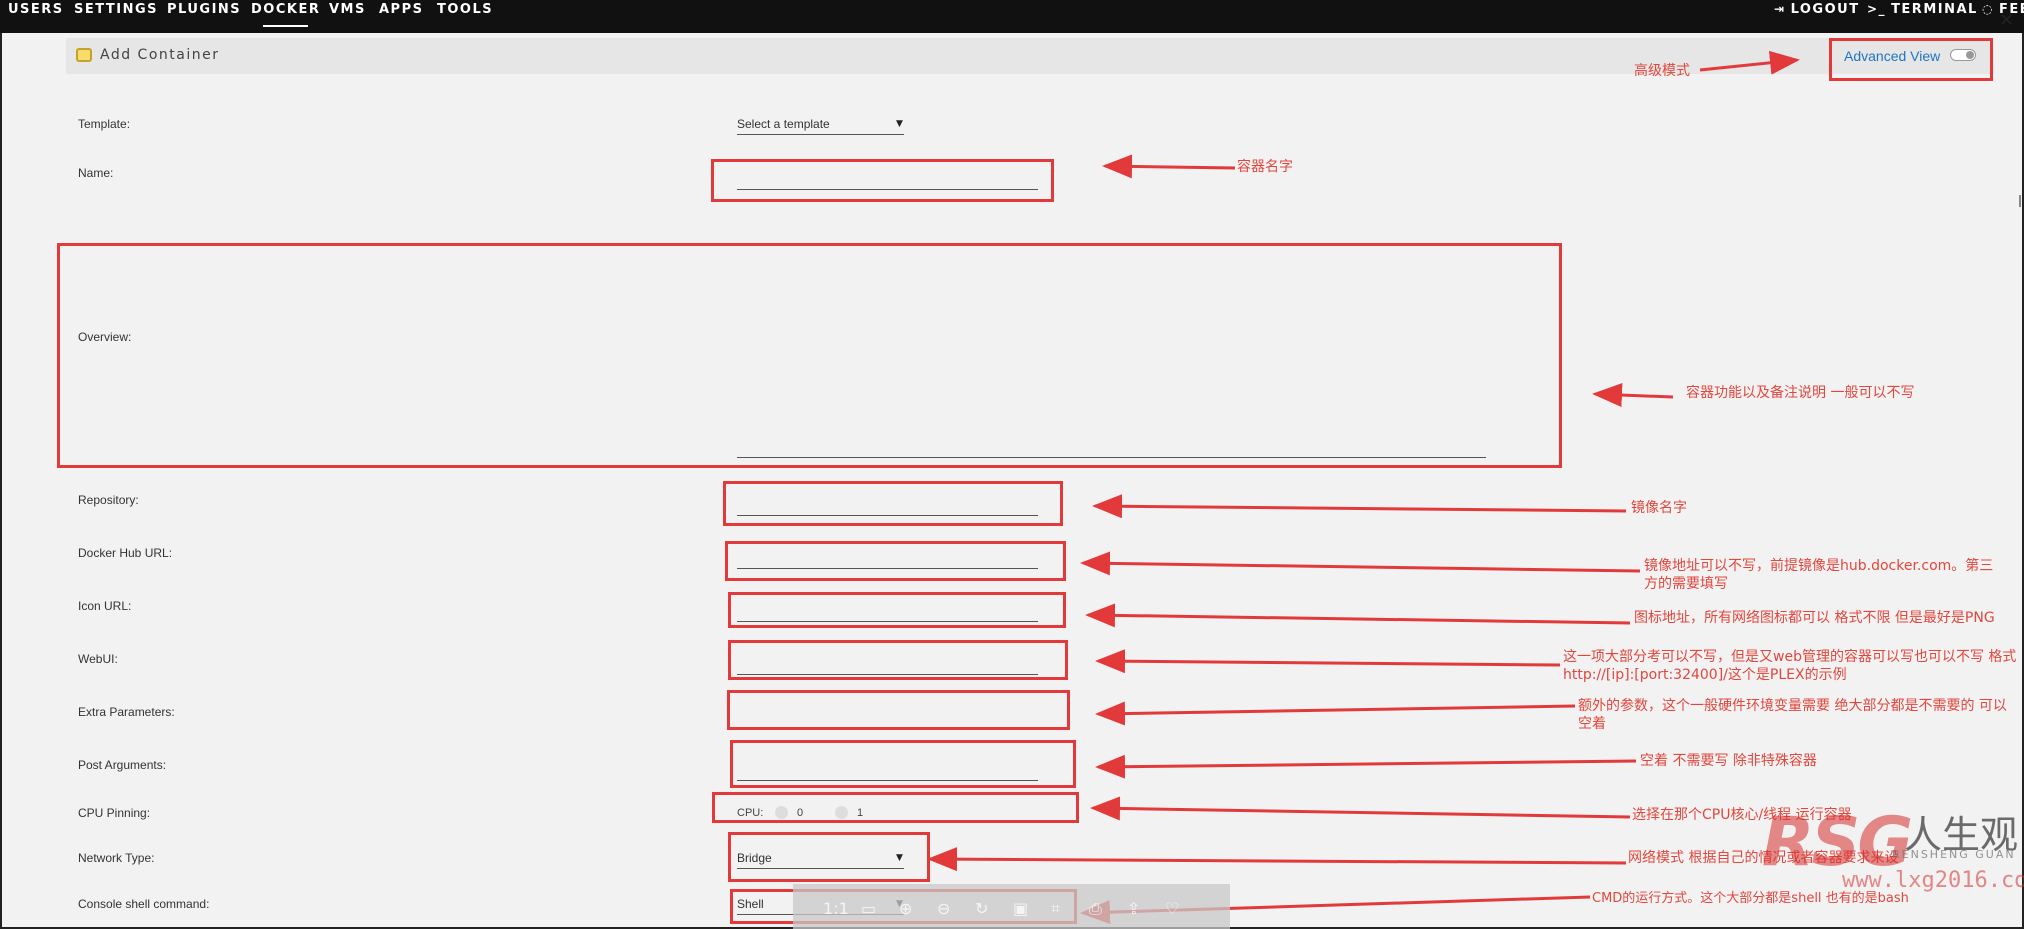 Image resolution: width=2024 pixels, height=929 pixels. What do you see at coordinates (1358, 615) in the screenshot?
I see `arrow-icon` at bounding box center [1358, 615].